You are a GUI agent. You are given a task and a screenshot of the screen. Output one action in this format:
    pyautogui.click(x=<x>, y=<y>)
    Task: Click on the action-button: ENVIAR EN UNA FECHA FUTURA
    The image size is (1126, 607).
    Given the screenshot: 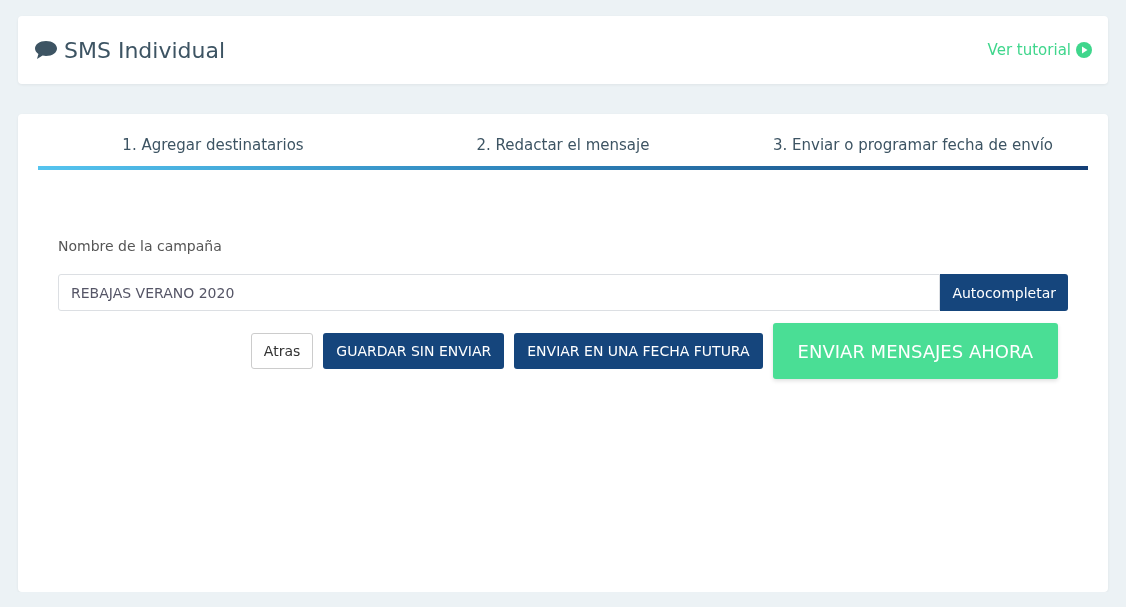 What is the action you would take?
    pyautogui.click(x=638, y=351)
    